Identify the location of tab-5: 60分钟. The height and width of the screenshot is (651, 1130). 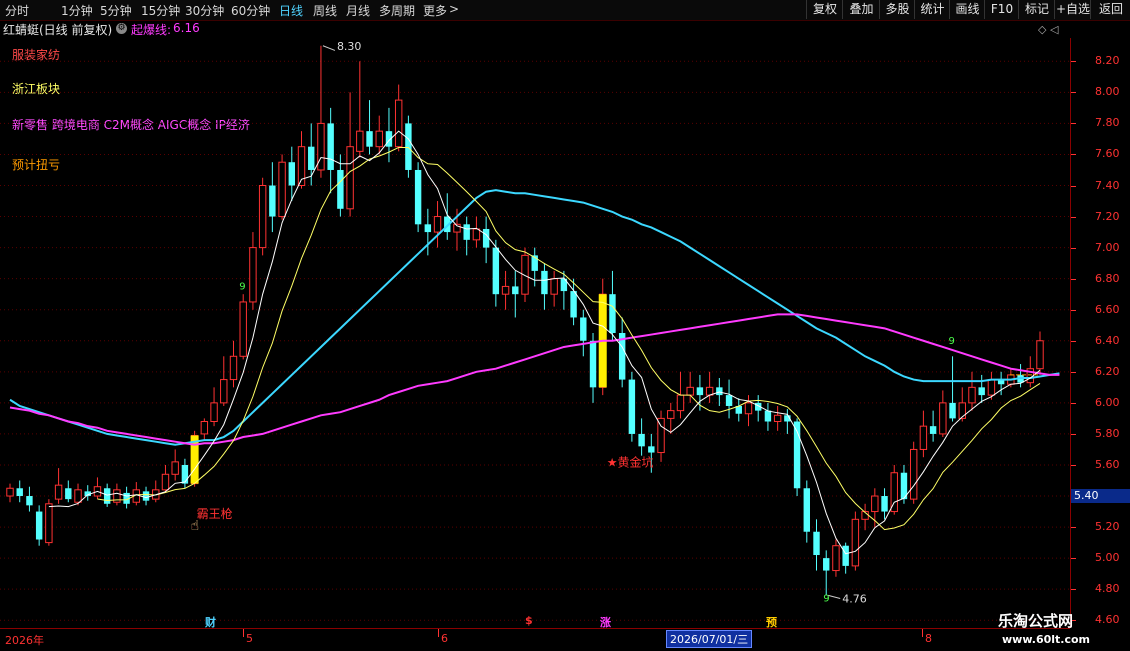
(250, 10).